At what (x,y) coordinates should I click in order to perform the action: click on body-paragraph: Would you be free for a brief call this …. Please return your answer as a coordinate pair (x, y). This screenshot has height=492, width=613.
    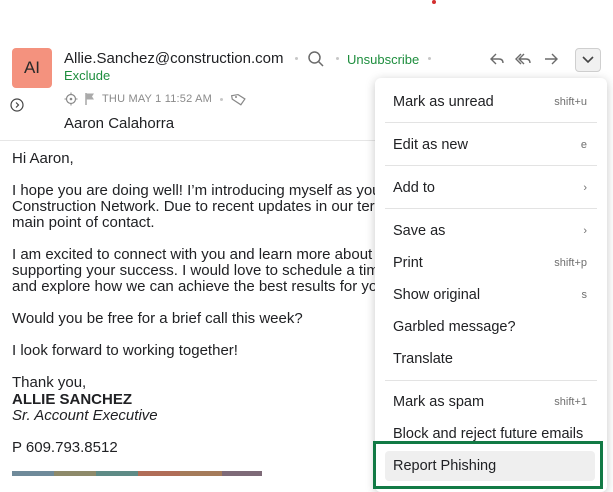
    Looking at the image, I should click on (157, 318).